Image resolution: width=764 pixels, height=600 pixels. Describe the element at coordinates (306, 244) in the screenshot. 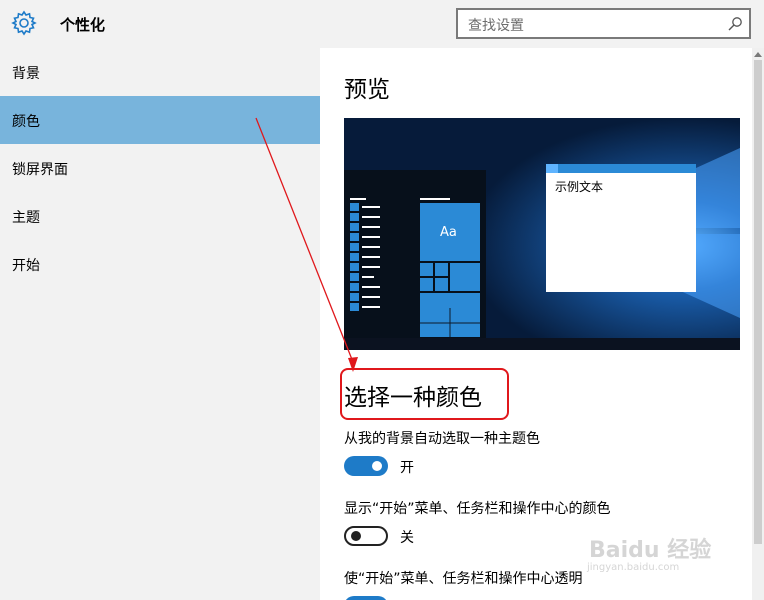

I see `annotation-arrow` at that location.